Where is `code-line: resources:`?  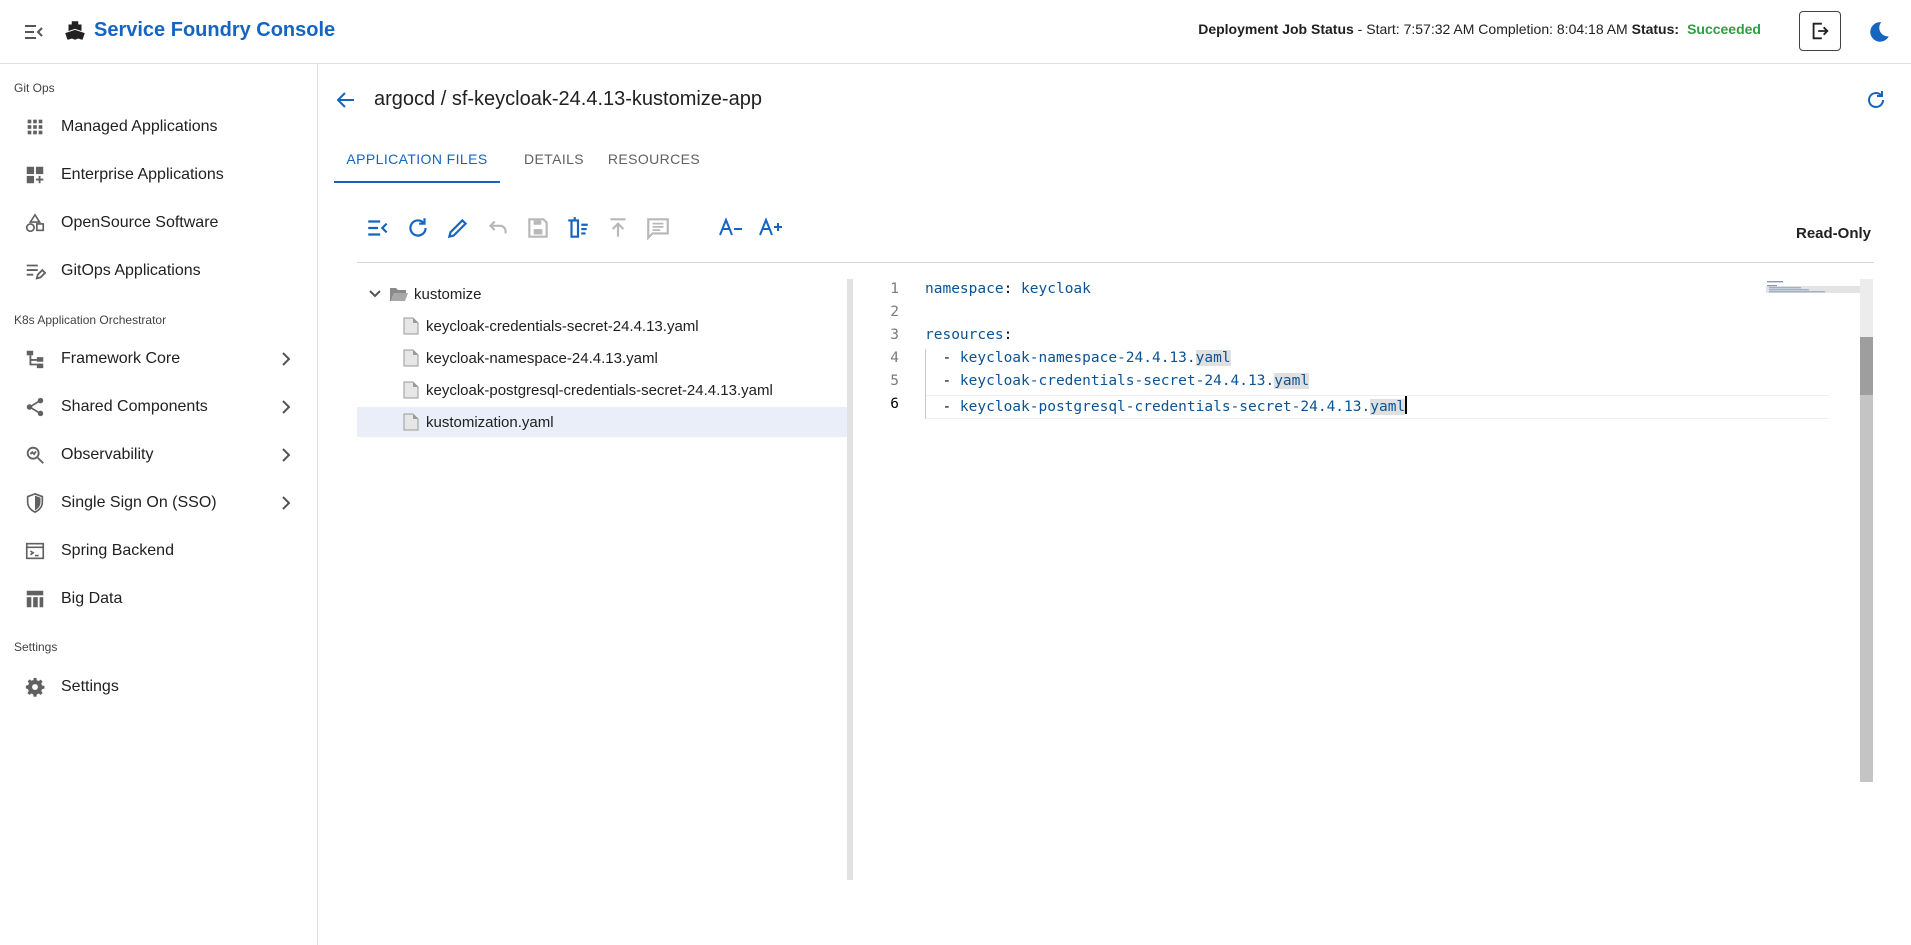 code-line: resources: is located at coordinates (969, 335).